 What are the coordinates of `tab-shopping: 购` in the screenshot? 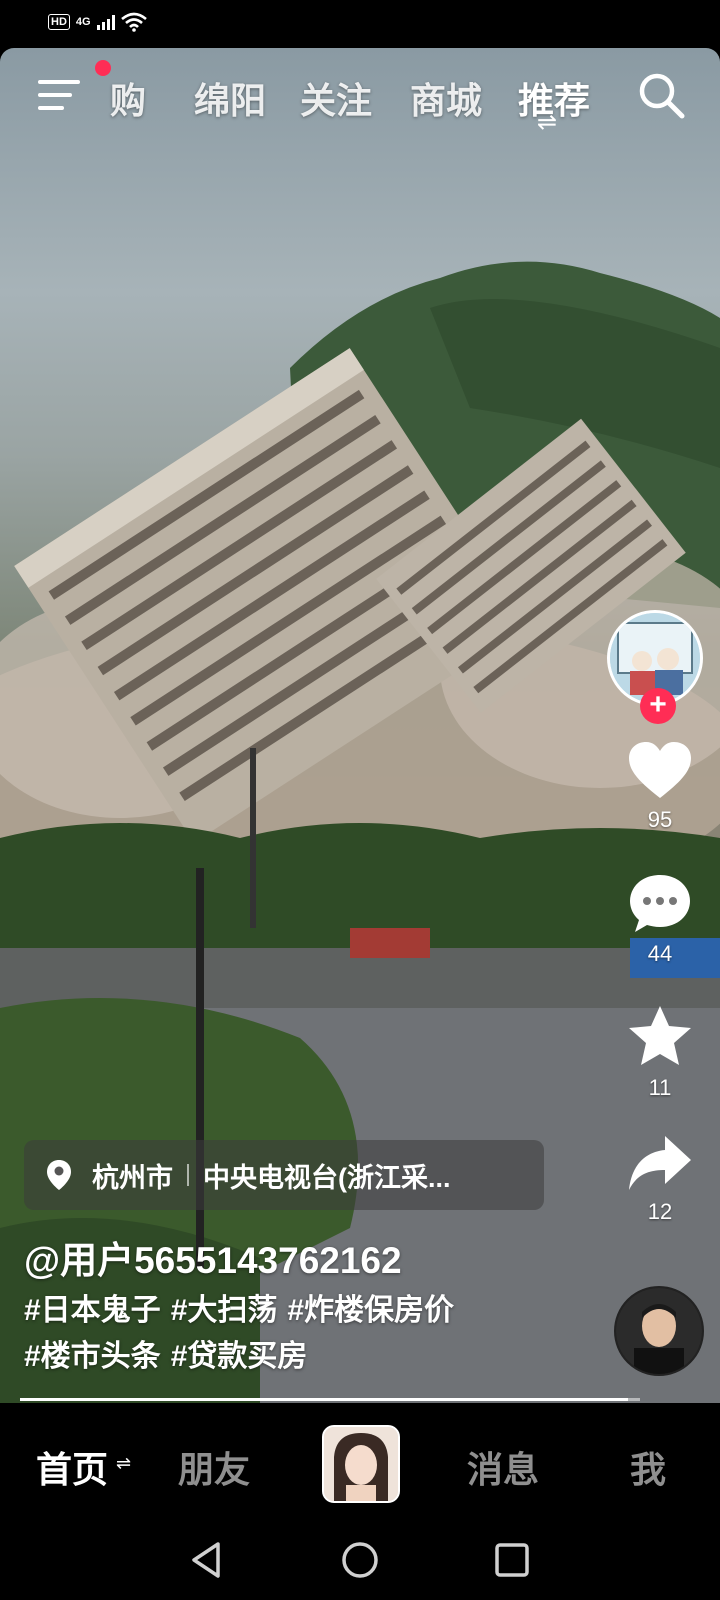 It's located at (128, 98).